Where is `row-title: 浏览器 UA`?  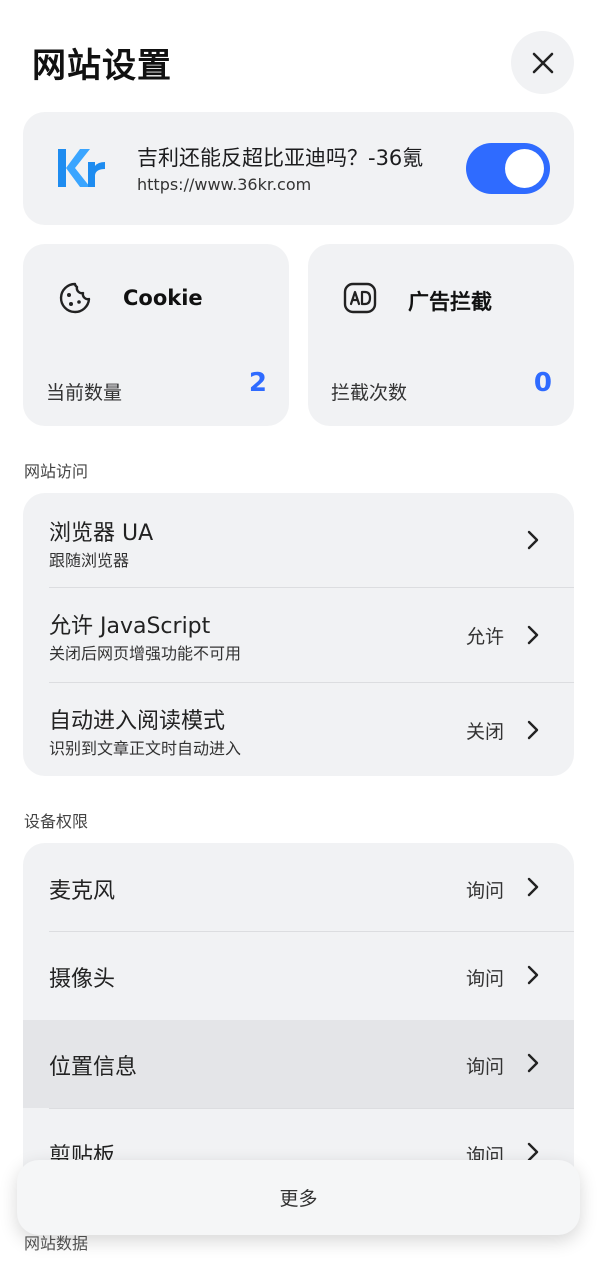 row-title: 浏览器 UA is located at coordinates (101, 533).